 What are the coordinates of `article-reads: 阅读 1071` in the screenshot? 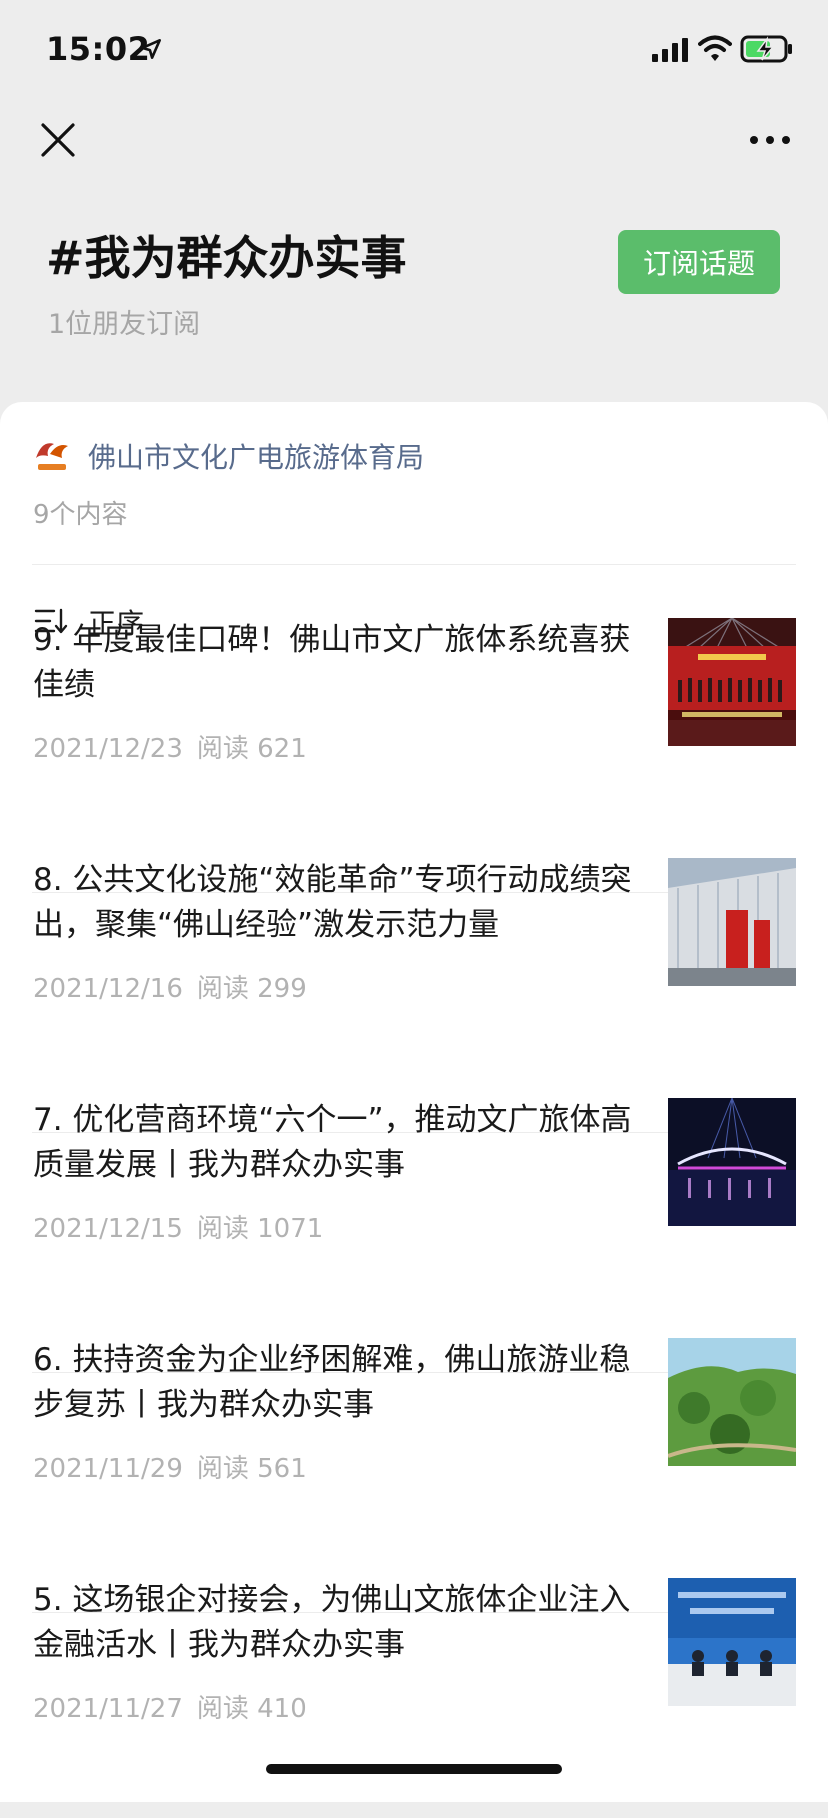 It's located at (260, 1229).